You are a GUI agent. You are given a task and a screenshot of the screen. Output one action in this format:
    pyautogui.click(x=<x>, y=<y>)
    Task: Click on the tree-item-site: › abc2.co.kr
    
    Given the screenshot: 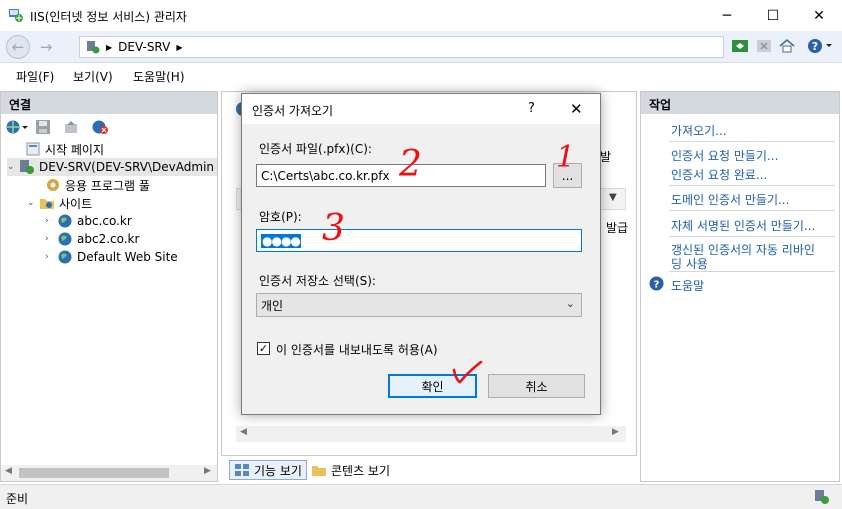 What is the action you would take?
    pyautogui.click(x=92, y=239)
    